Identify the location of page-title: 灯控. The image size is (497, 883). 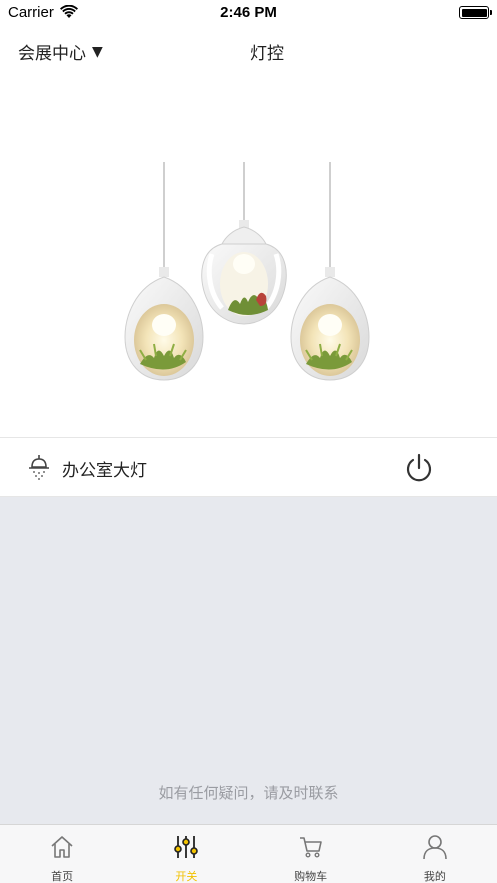
(267, 54).